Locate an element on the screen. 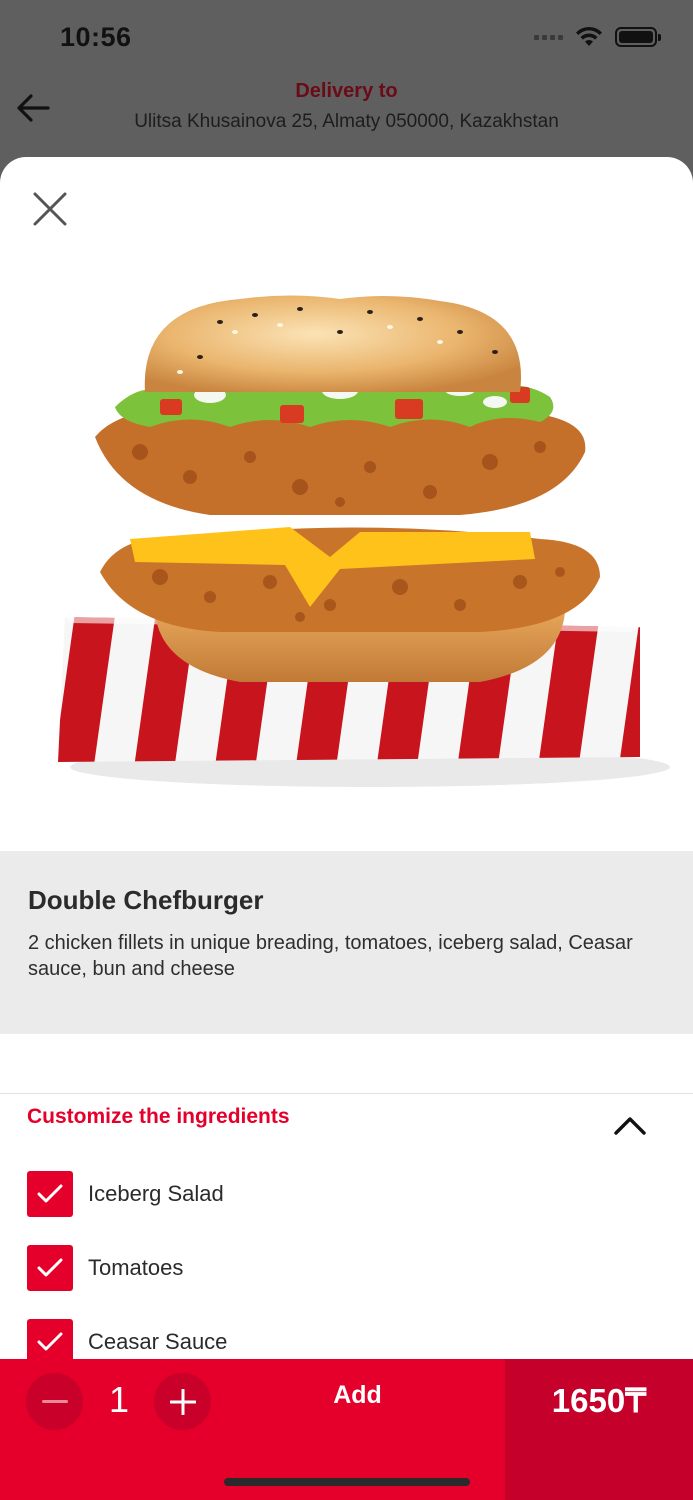  status-time: 10:56 is located at coordinates (96, 37).